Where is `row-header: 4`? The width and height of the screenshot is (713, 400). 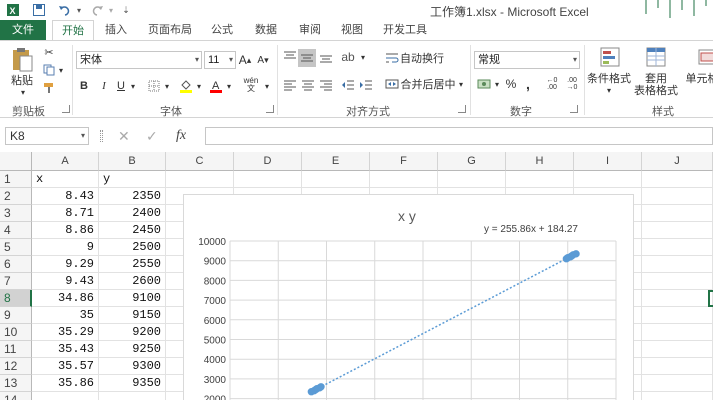 row-header: 4 is located at coordinates (16, 230).